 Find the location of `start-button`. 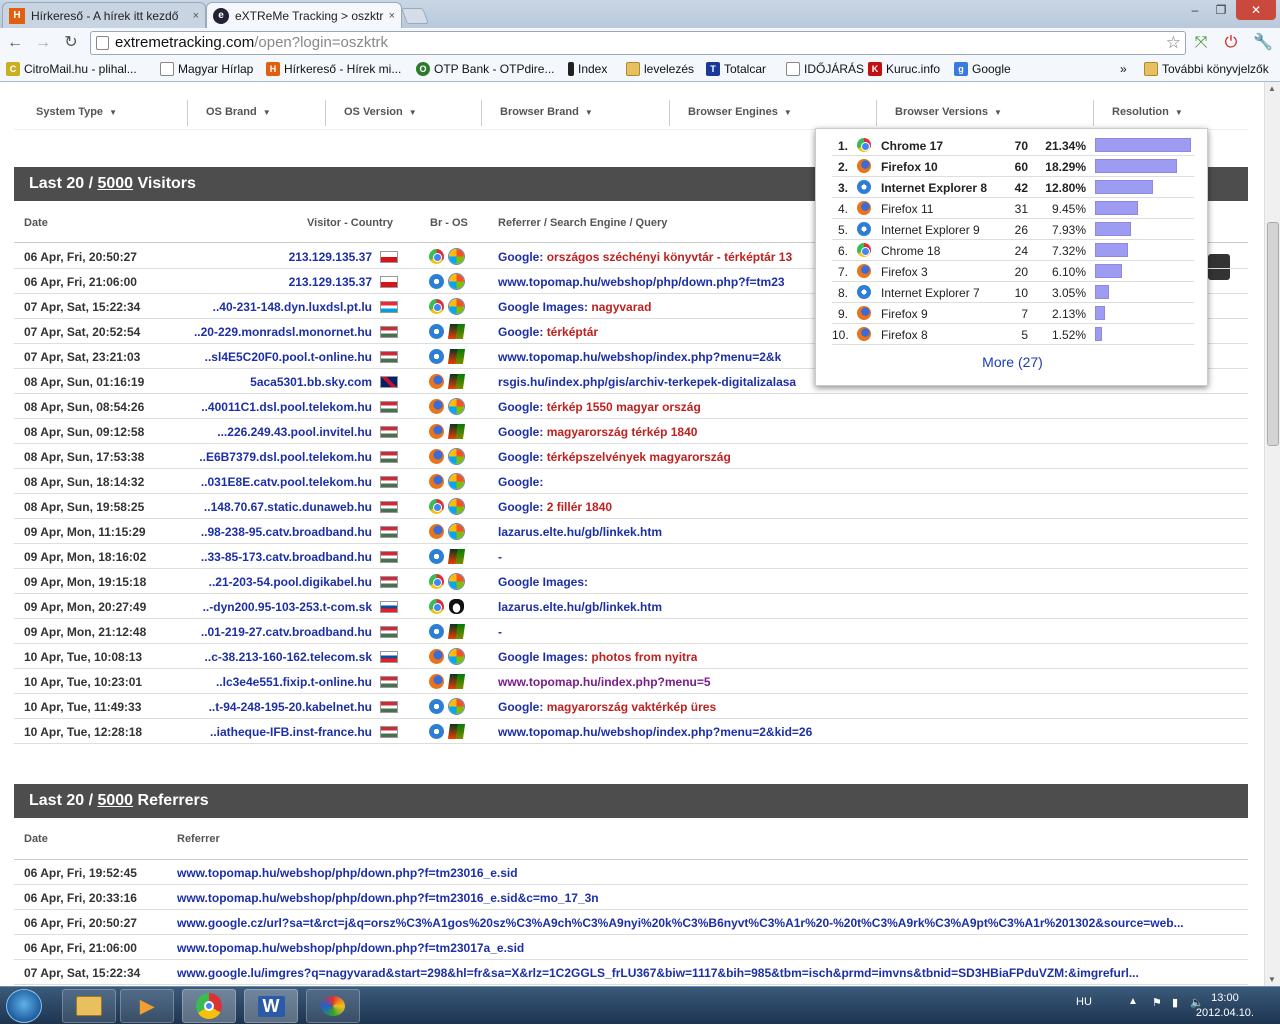

start-button is located at coordinates (24, 1006).